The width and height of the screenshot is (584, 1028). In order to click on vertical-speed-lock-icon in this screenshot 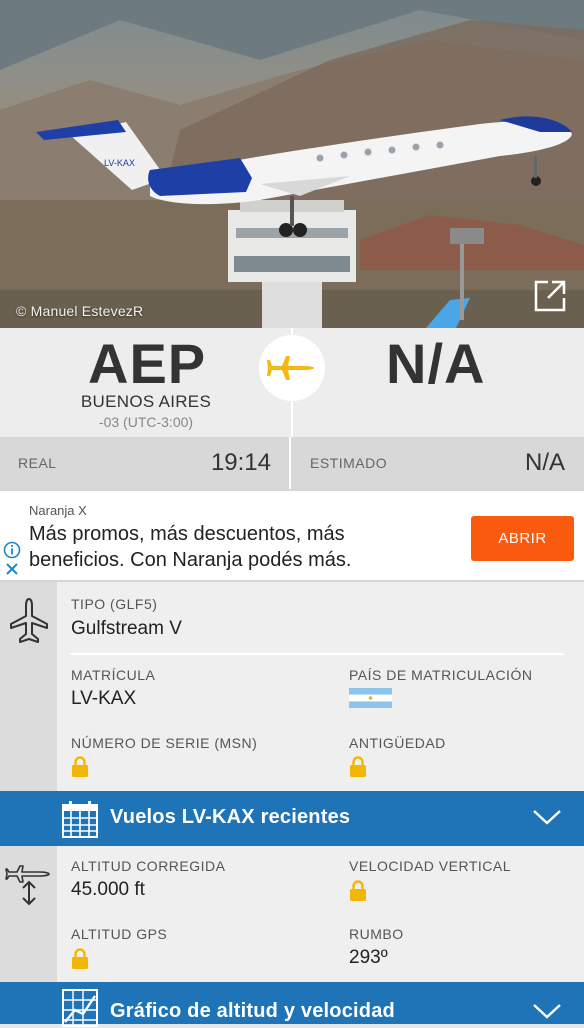, I will do `click(358, 891)`.